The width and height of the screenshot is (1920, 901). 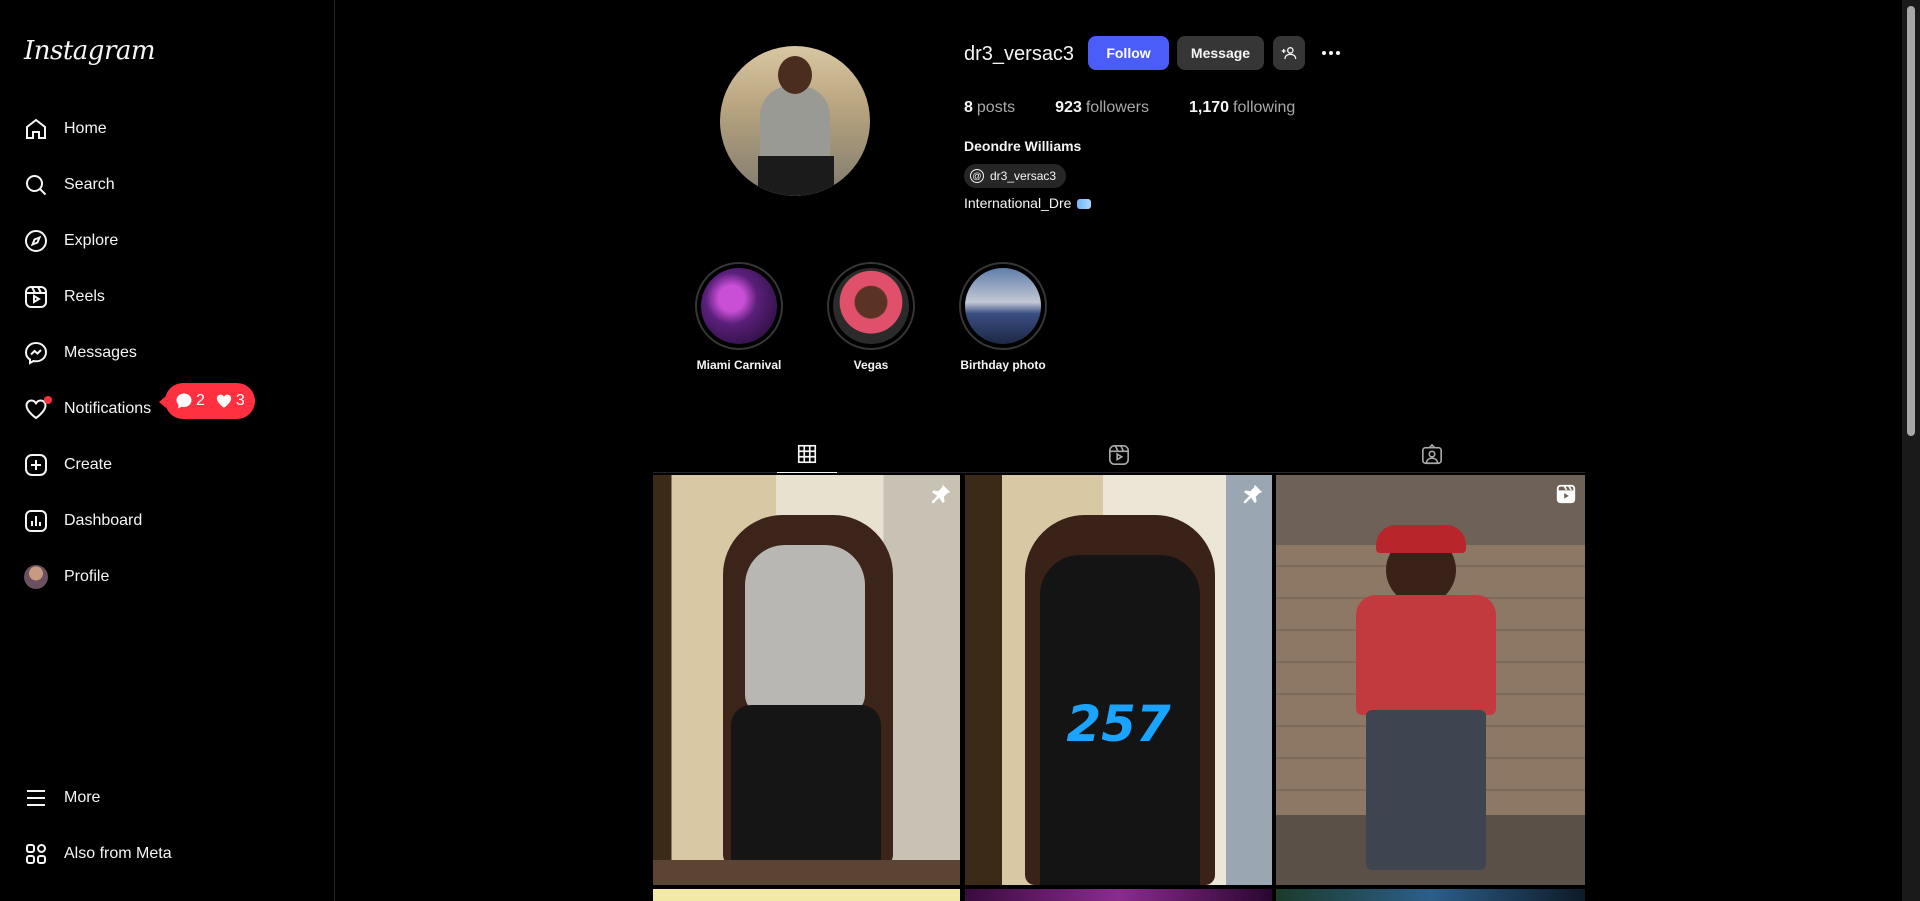 I want to click on instagram-logo: Instagram, so click(x=90, y=51).